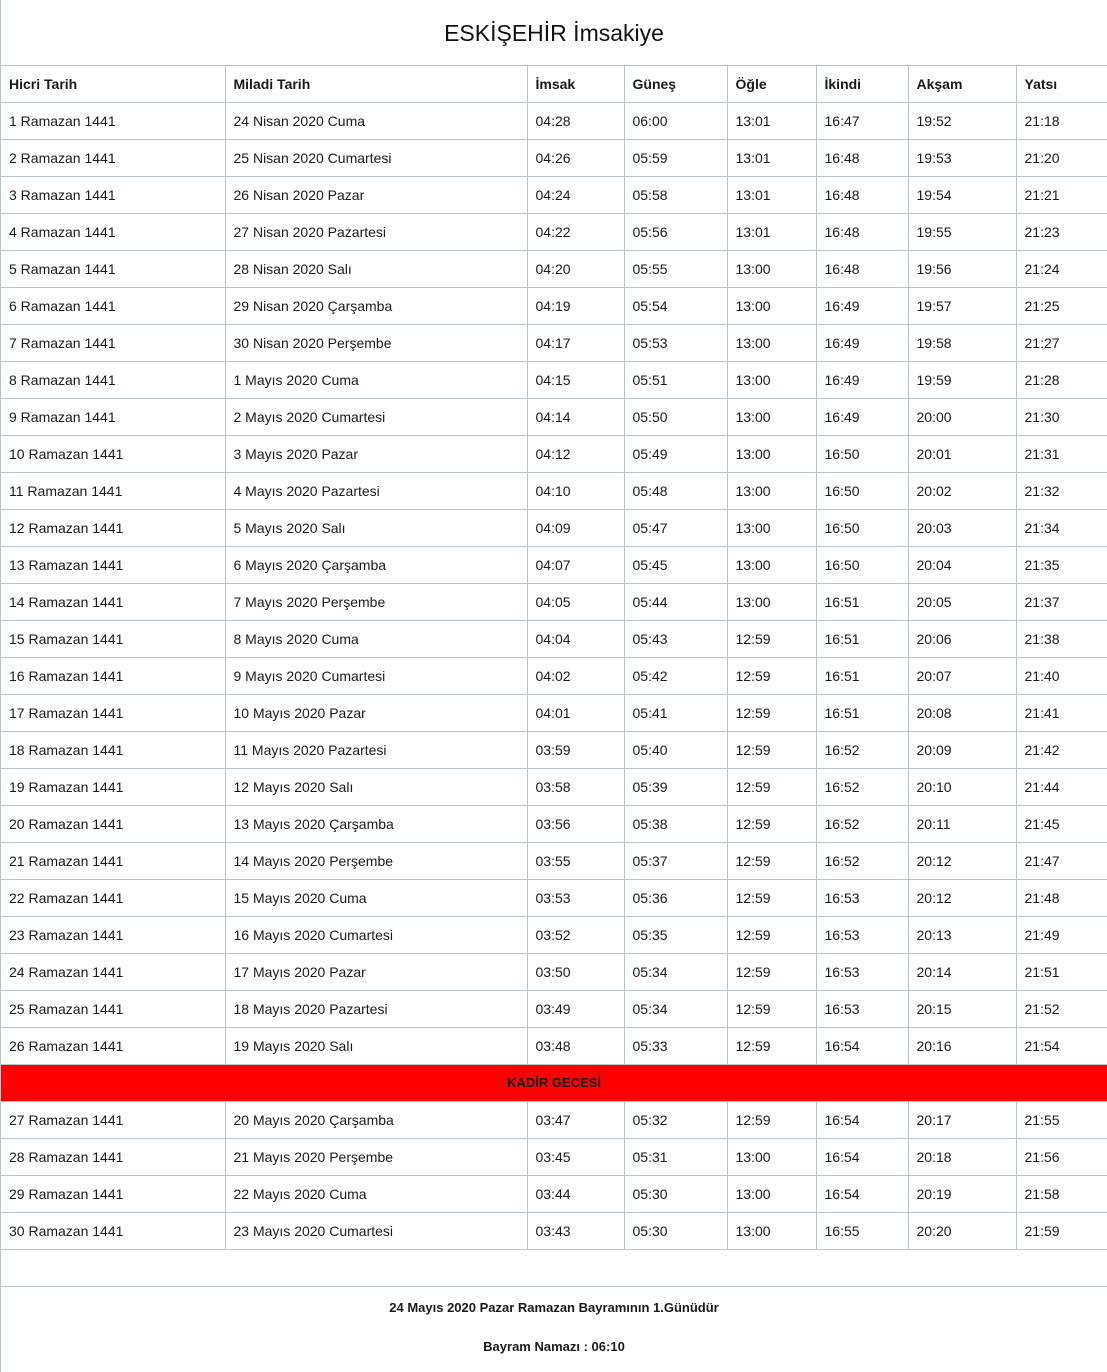 This screenshot has height=1372, width=1107. I want to click on yatsi-cell: 21:27, so click(1061, 343).